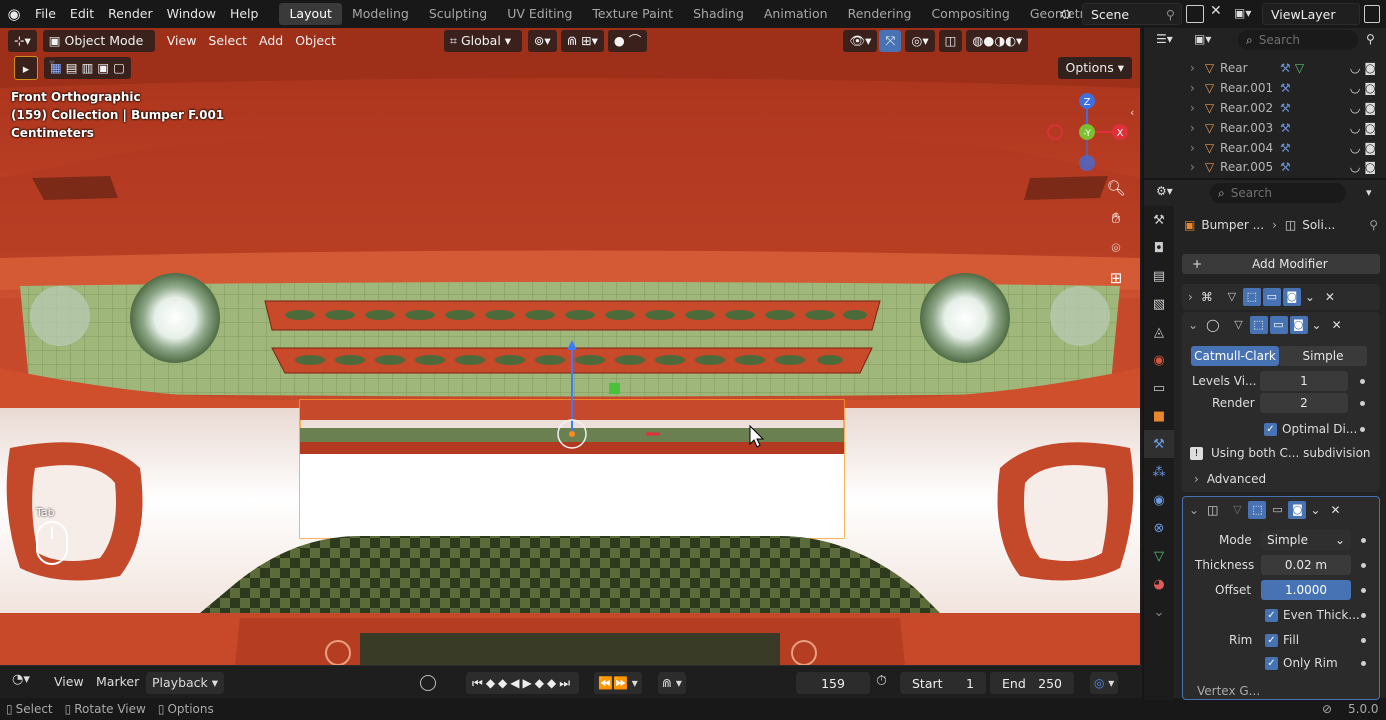 The height and width of the screenshot is (720, 1386). What do you see at coordinates (182, 41) in the screenshot?
I see `menu-view: View` at bounding box center [182, 41].